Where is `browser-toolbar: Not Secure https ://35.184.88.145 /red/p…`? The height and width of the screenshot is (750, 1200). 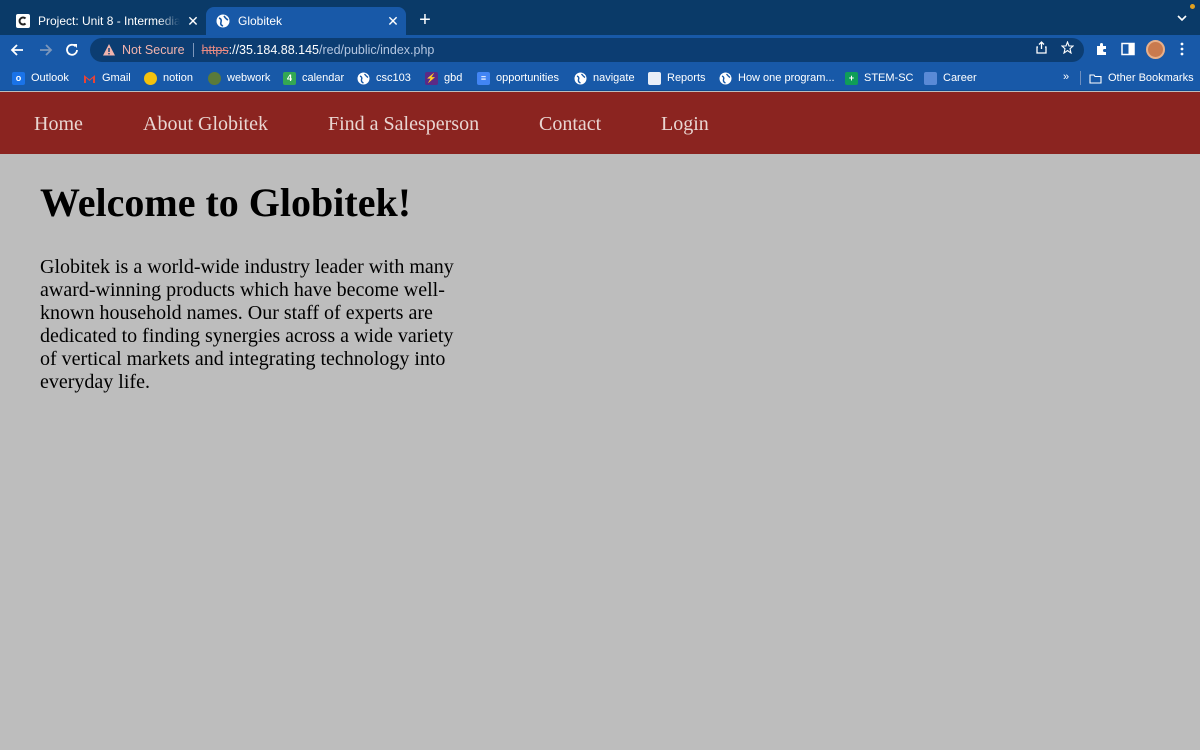 browser-toolbar: Not Secure https ://35.184.88.145 /red/p… is located at coordinates (600, 50).